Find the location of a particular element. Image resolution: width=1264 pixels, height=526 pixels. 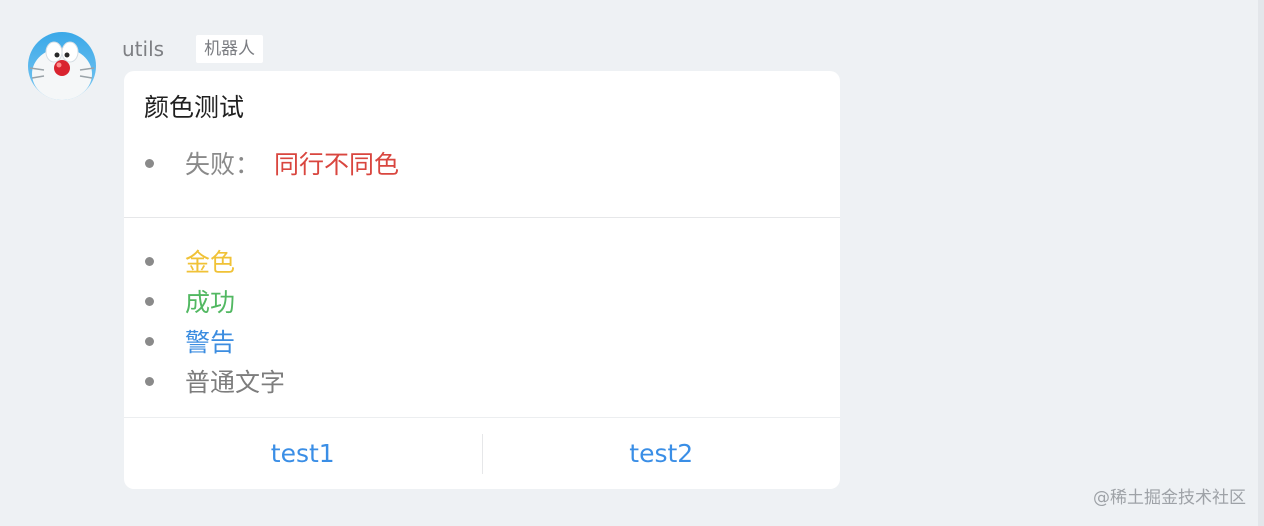

message-sender: utils 机器人 is located at coordinates (193, 49).